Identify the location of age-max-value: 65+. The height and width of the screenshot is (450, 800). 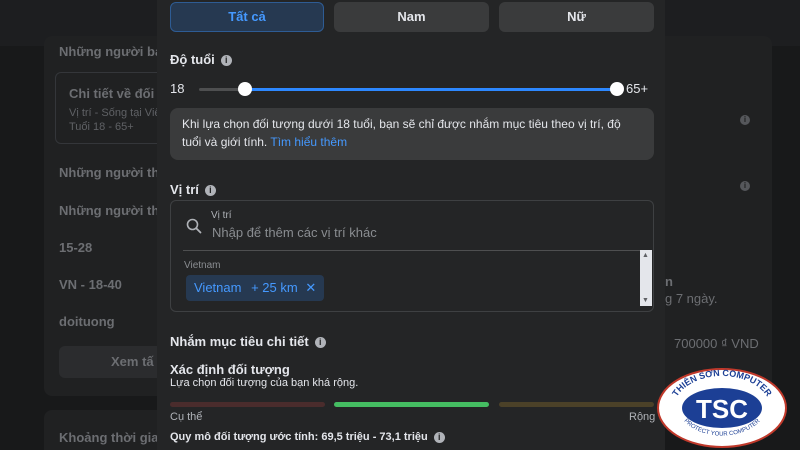
(637, 88).